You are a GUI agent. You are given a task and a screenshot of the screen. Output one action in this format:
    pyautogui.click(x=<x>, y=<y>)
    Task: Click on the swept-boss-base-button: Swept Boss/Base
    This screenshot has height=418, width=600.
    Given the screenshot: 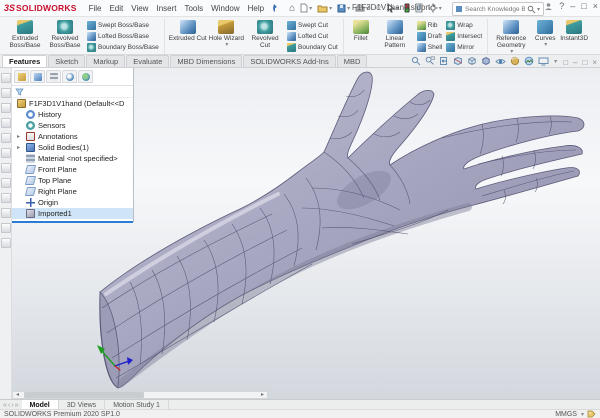 What is the action you would take?
    pyautogui.click(x=123, y=25)
    